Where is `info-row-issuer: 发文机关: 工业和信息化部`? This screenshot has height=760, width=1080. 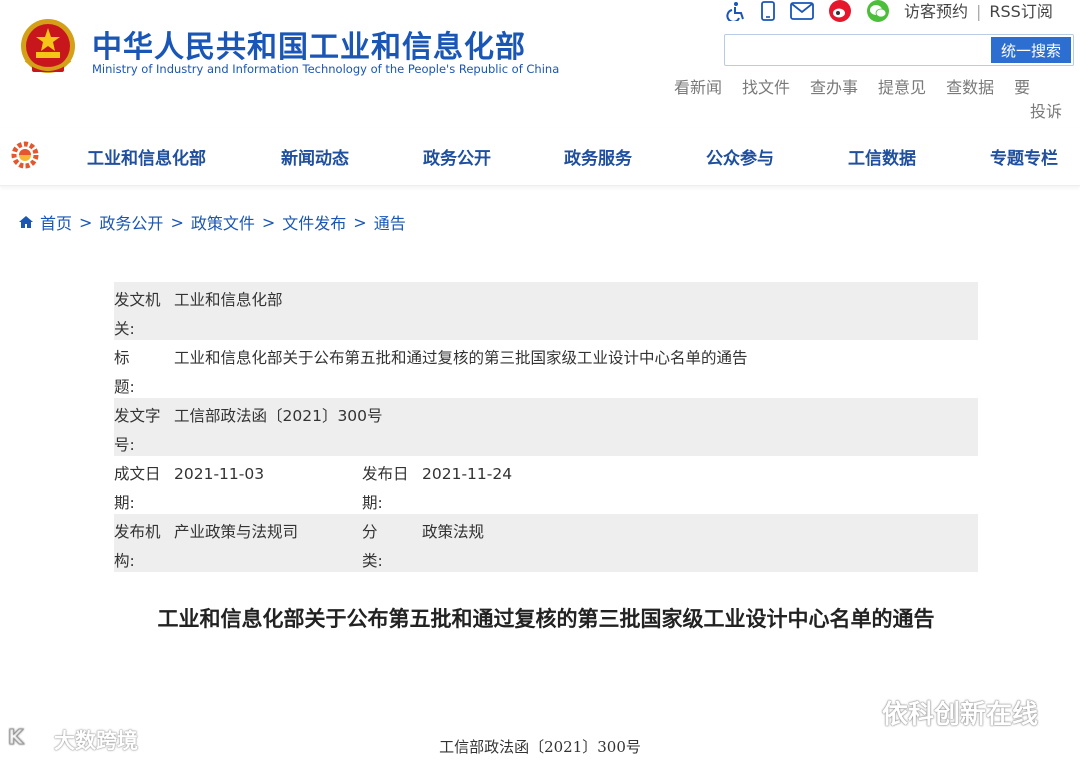
info-row-issuer: 发文机关: 工业和信息化部 is located at coordinates (546, 311).